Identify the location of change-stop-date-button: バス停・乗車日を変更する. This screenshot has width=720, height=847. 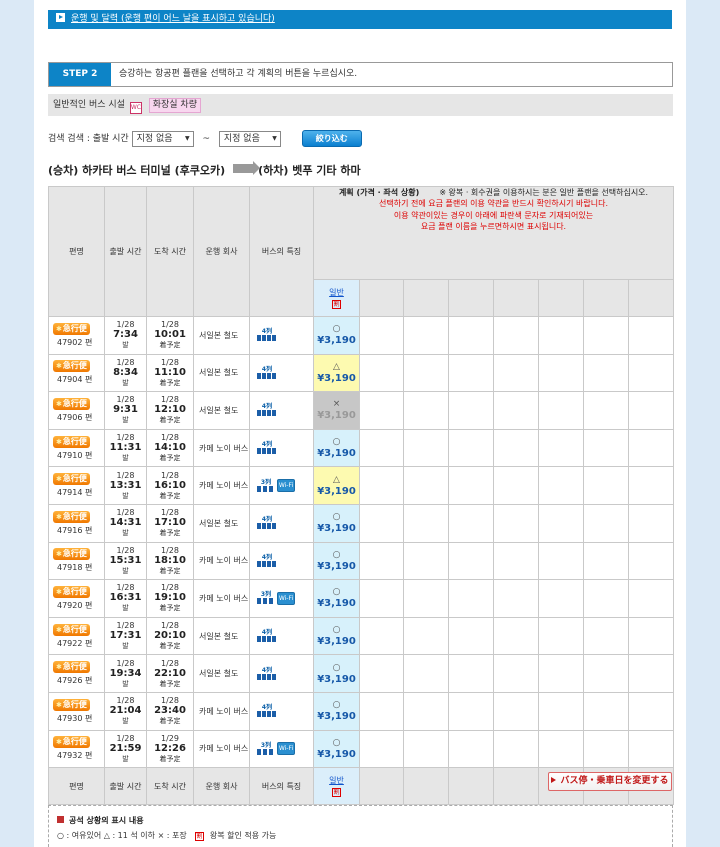
(610, 781).